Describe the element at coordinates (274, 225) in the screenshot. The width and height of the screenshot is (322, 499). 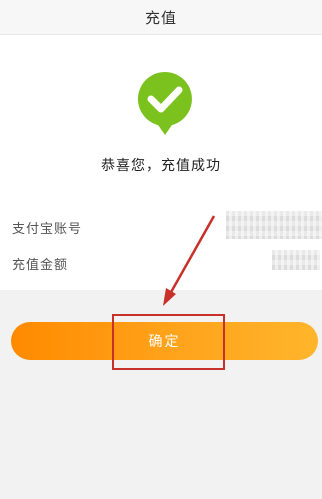
I see `alipay-account-value-masked` at that location.